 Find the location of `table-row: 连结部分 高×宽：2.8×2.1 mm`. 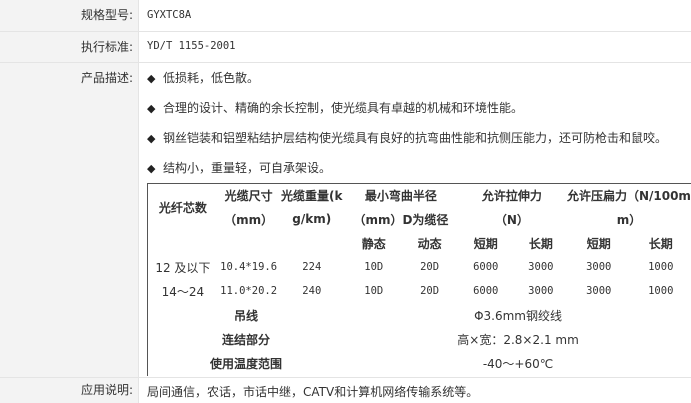

table-row: 连结部分 高×宽：2.8×2.1 mm is located at coordinates (419, 339).